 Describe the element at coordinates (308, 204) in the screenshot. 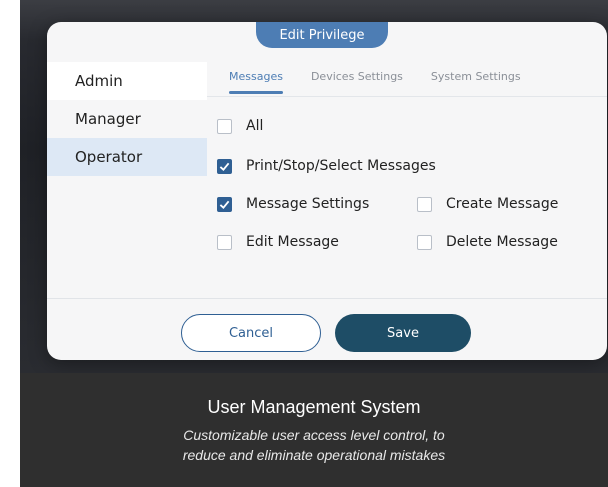

I see `option-label: Message Settings` at that location.